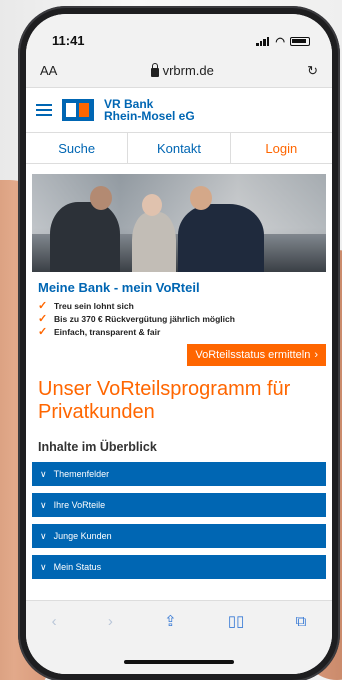 The height and width of the screenshot is (680, 342). I want to click on person-left, so click(85, 237).